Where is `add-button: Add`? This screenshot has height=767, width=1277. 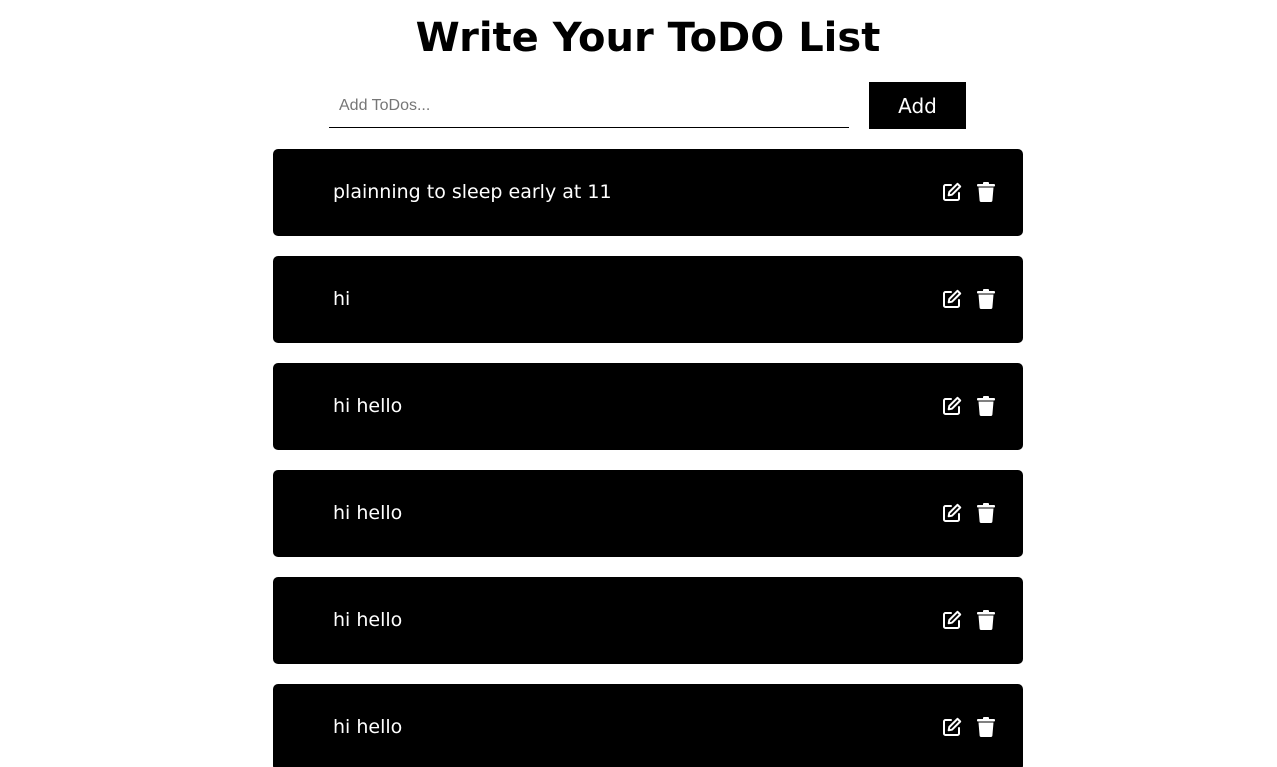
add-button: Add is located at coordinates (917, 105).